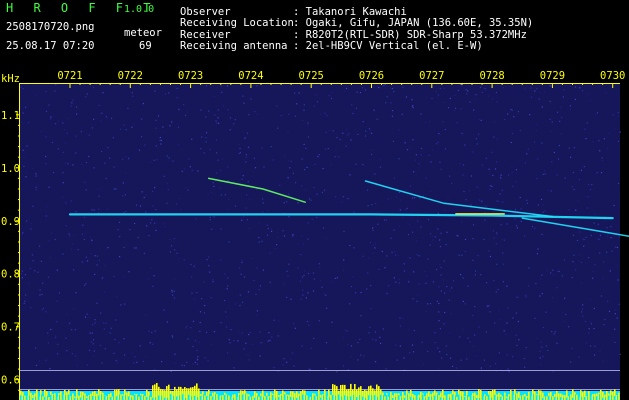 The image size is (629, 400). Describe the element at coordinates (371, 76) in the screenshot. I see `x-tick-label: 0726` at that location.